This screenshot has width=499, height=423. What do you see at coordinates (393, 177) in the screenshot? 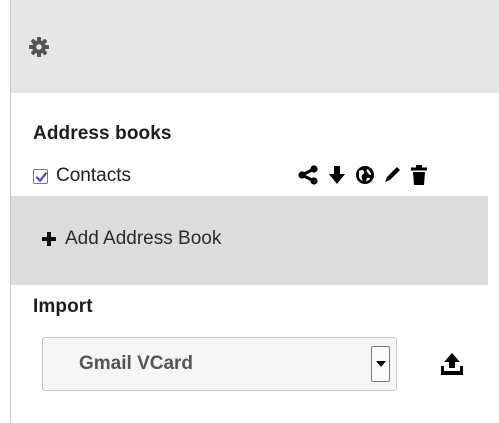
I see `pencil-icon` at bounding box center [393, 177].